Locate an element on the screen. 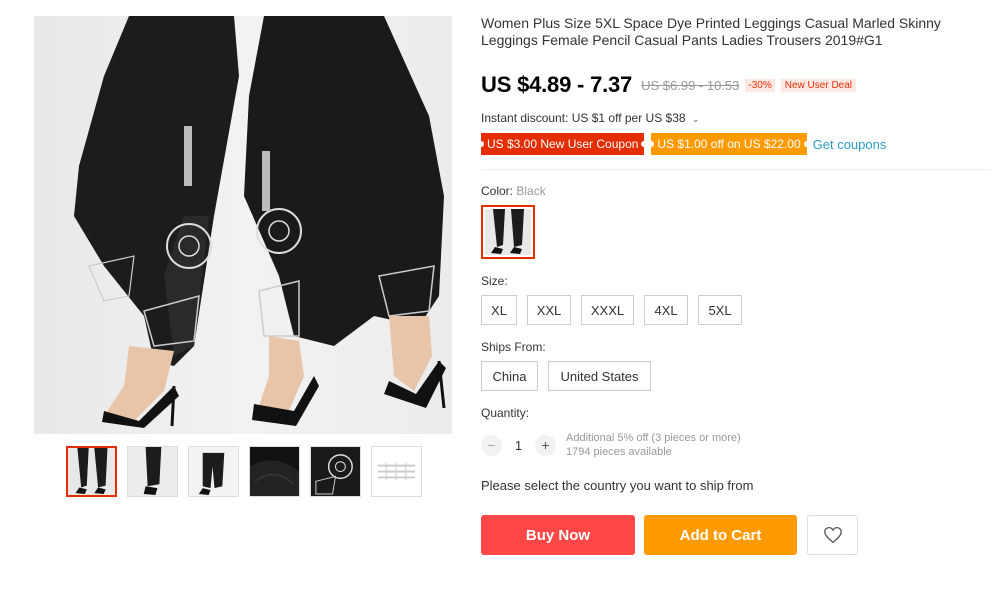 This screenshot has height=591, width=1000. size-options: XL XXL XXXL 4XL 5XL is located at coordinates (611, 310).